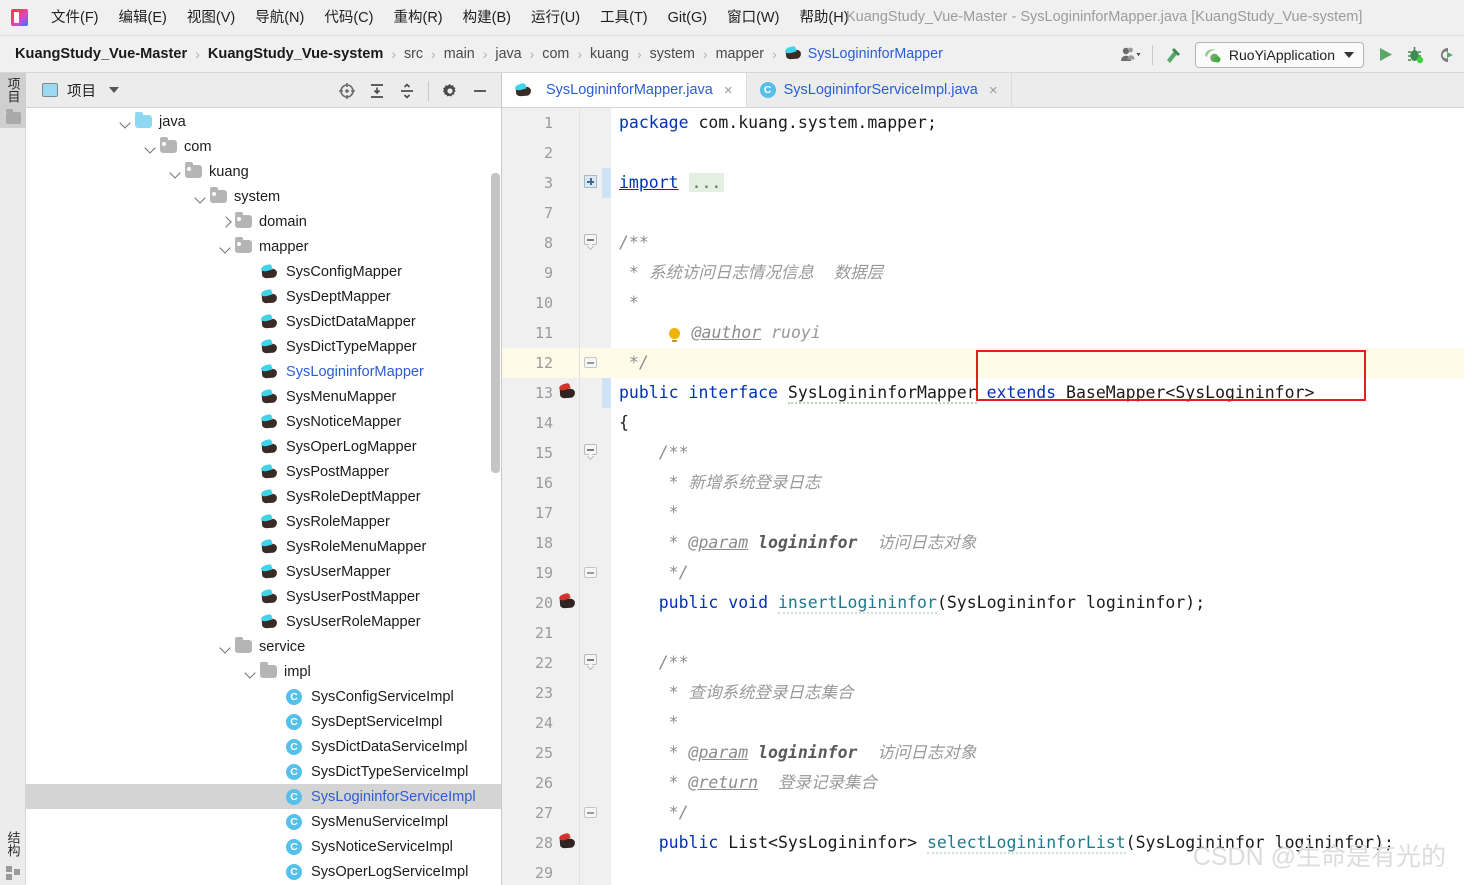 The image size is (1464, 885). Describe the element at coordinates (540, 123) in the screenshot. I see `gutter-line-1: 1` at that location.